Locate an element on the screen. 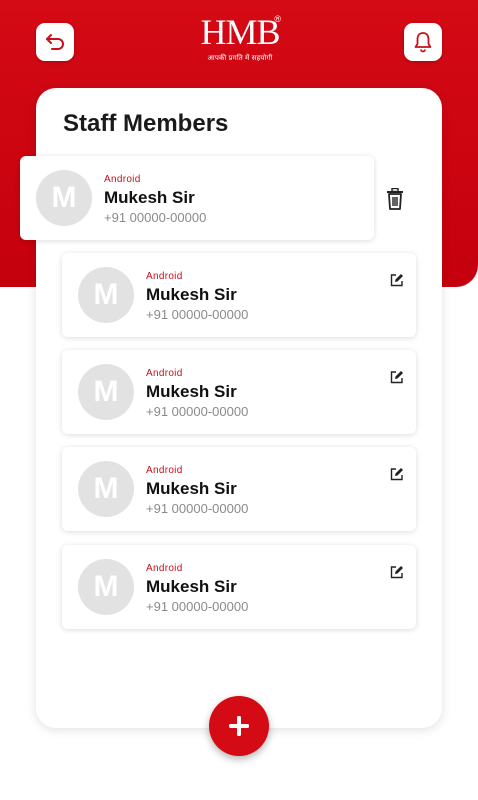 The height and width of the screenshot is (800, 478). back-arrow-icon is located at coordinates (55, 42).